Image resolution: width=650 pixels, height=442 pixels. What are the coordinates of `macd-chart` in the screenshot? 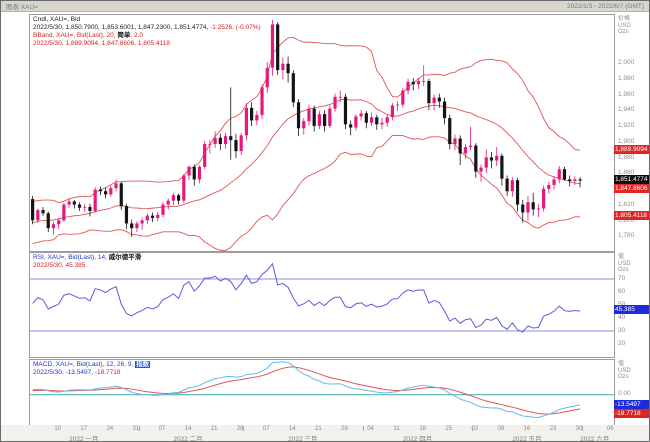 It's located at (322, 392).